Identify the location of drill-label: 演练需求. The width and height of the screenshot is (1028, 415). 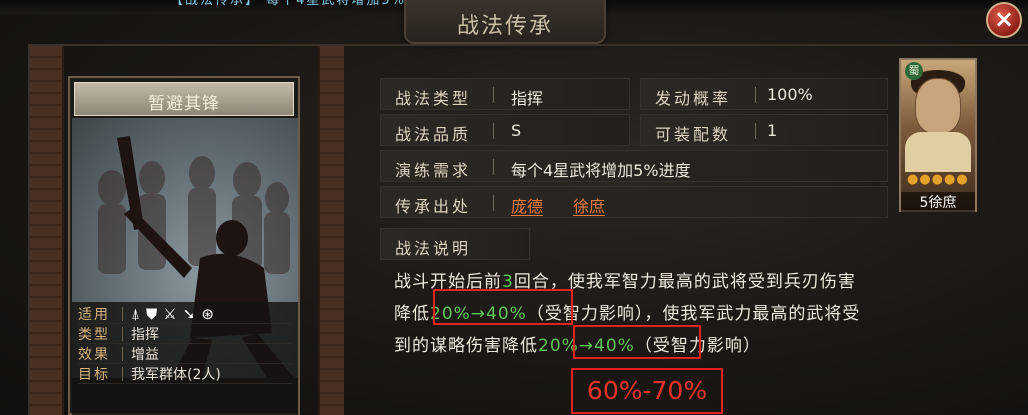
(433, 170).